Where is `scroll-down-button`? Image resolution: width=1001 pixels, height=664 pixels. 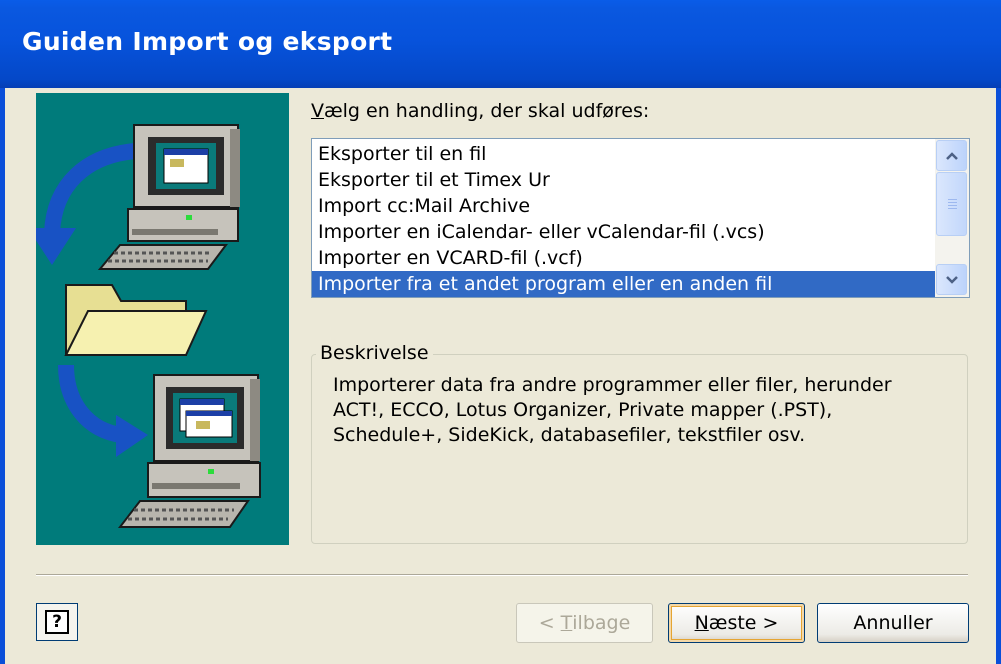 scroll-down-button is located at coordinates (951, 279).